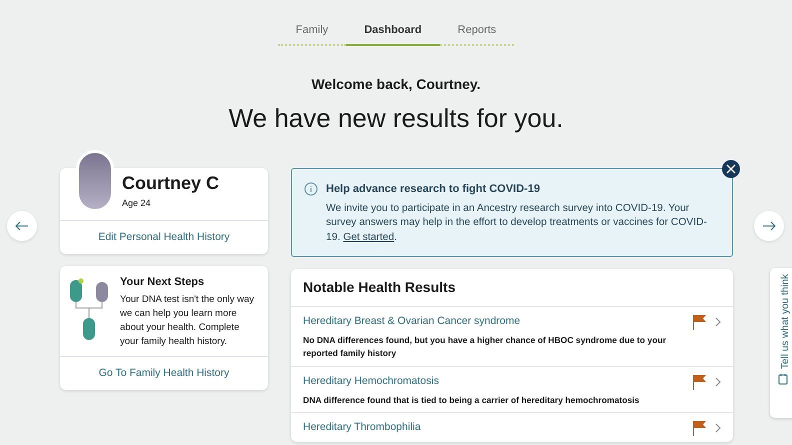 The image size is (792, 445). Describe the element at coordinates (412, 322) in the screenshot. I see `result-name: Hereditary Breast & Ovarian Cancer syndrome` at that location.